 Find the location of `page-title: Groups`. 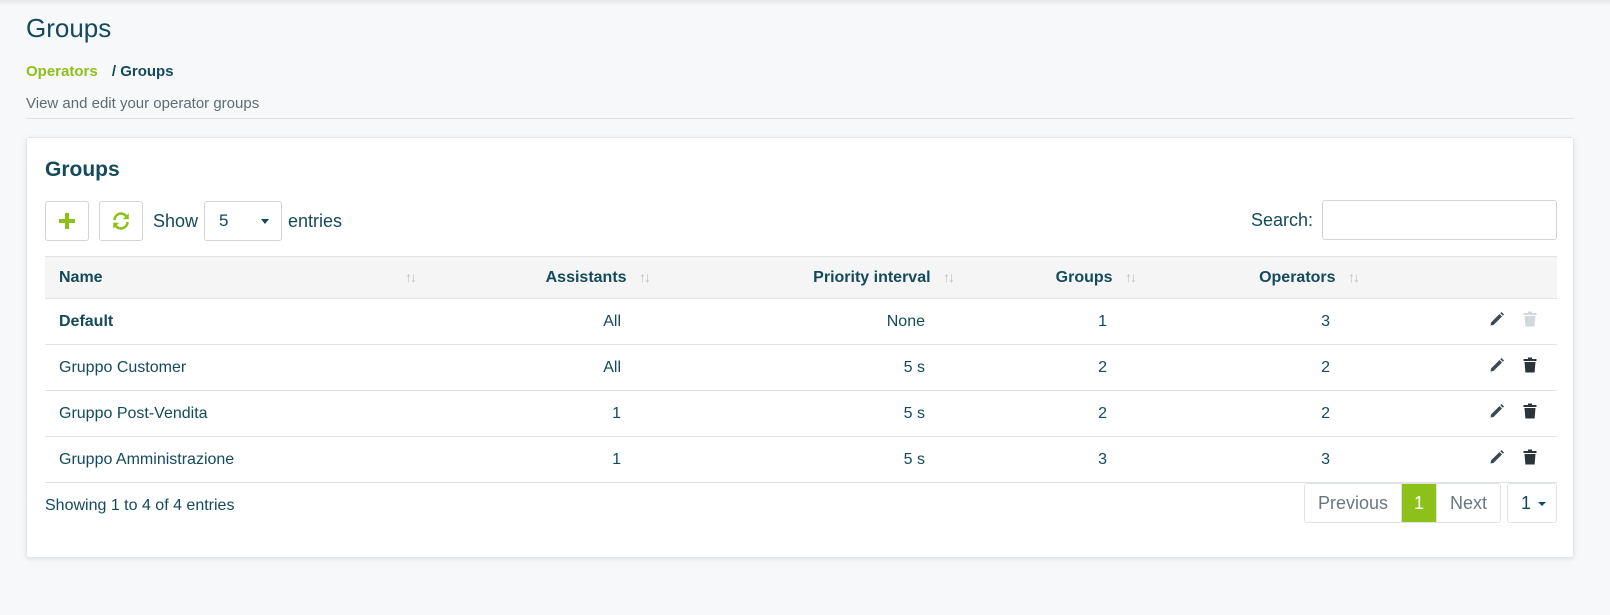

page-title: Groups is located at coordinates (69, 28).